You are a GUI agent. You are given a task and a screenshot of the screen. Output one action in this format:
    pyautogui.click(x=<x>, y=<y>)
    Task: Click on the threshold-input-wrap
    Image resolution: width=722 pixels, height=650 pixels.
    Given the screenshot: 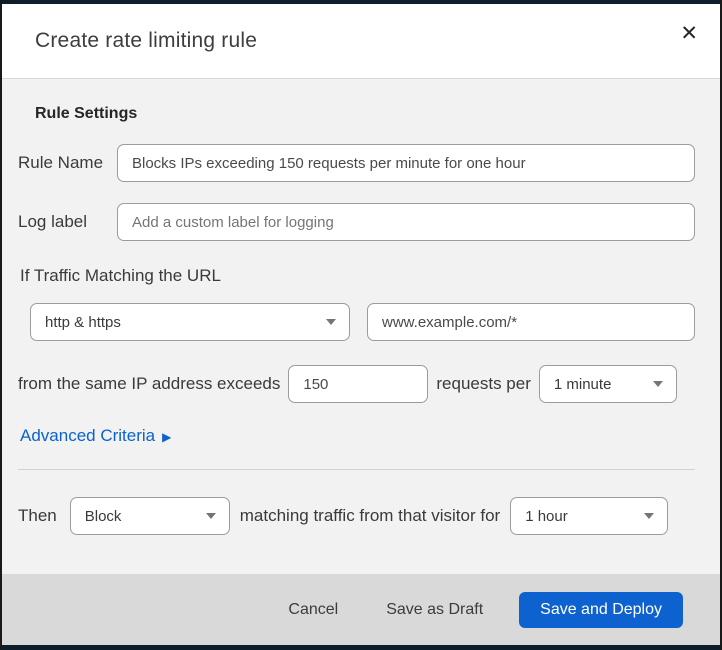 What is the action you would take?
    pyautogui.click(x=358, y=384)
    